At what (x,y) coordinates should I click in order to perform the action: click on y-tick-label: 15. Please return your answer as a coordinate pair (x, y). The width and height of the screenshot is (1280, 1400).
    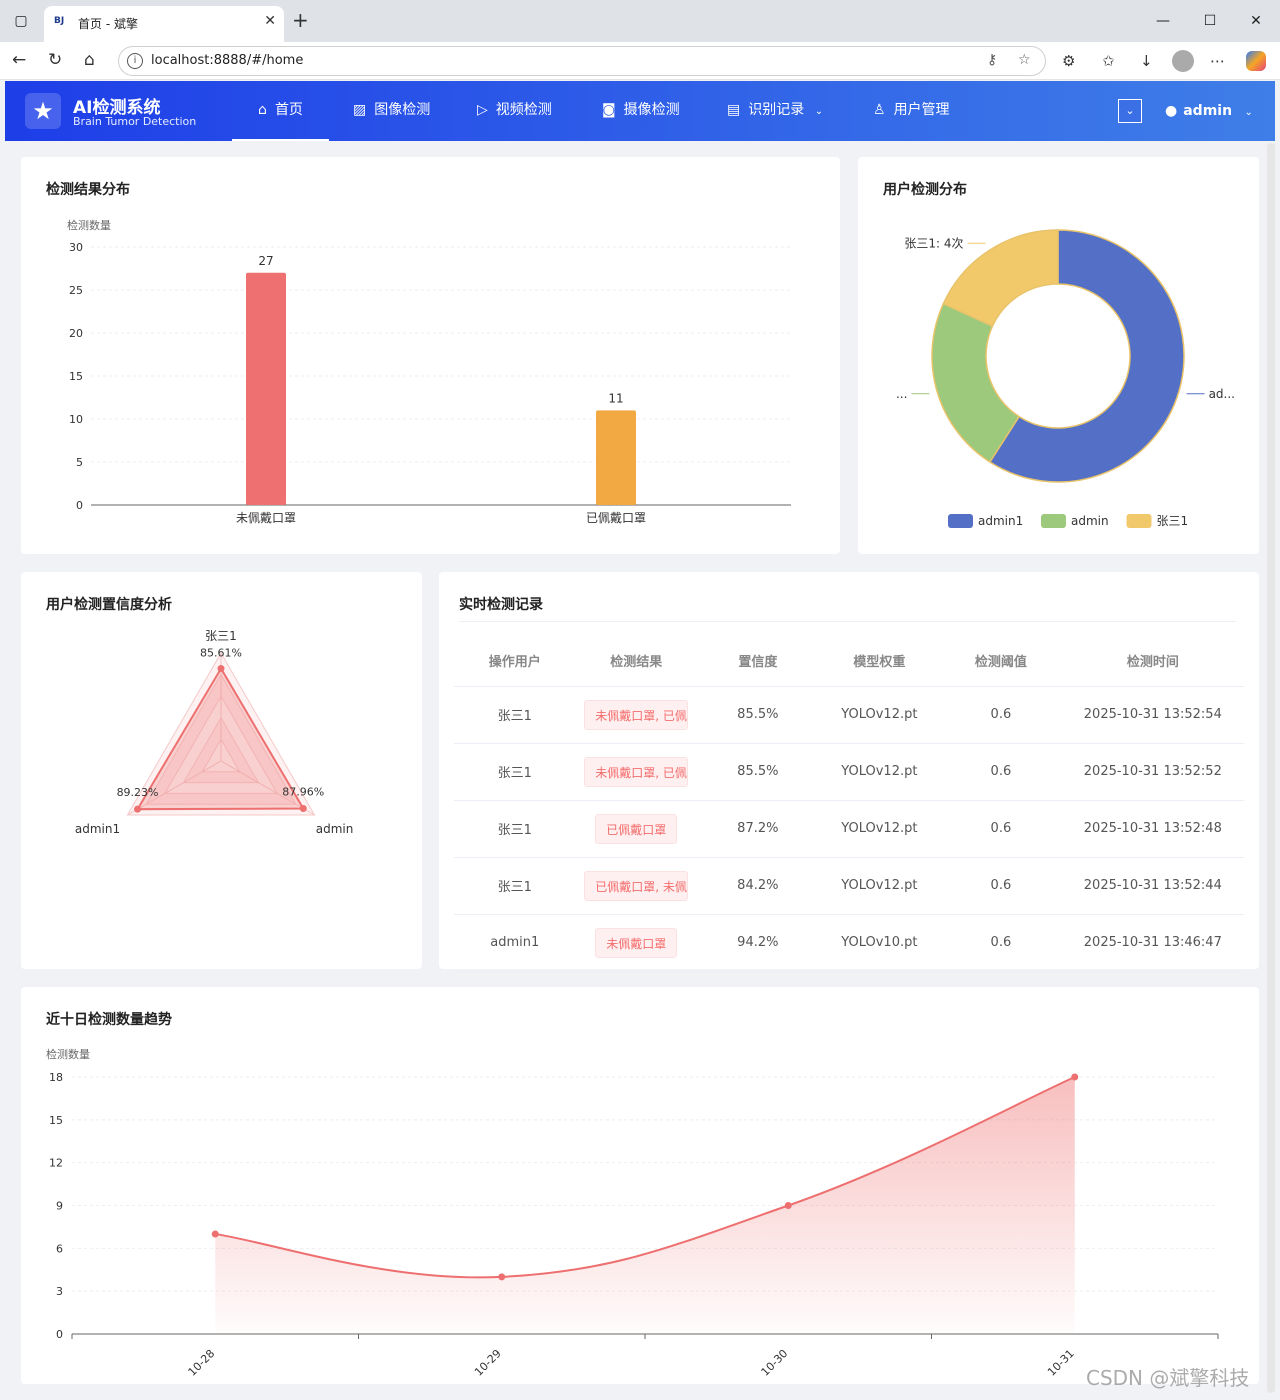
    Looking at the image, I should click on (56, 1120).